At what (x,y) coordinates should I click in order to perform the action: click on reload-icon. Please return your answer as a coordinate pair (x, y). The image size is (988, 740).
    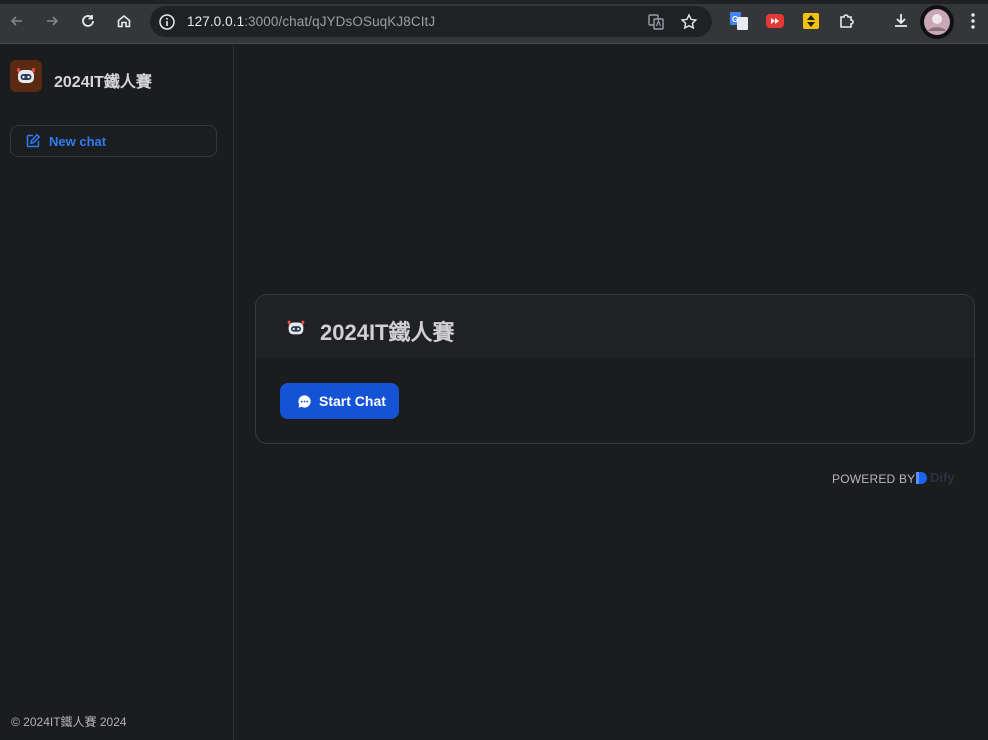
    Looking at the image, I should click on (88, 21).